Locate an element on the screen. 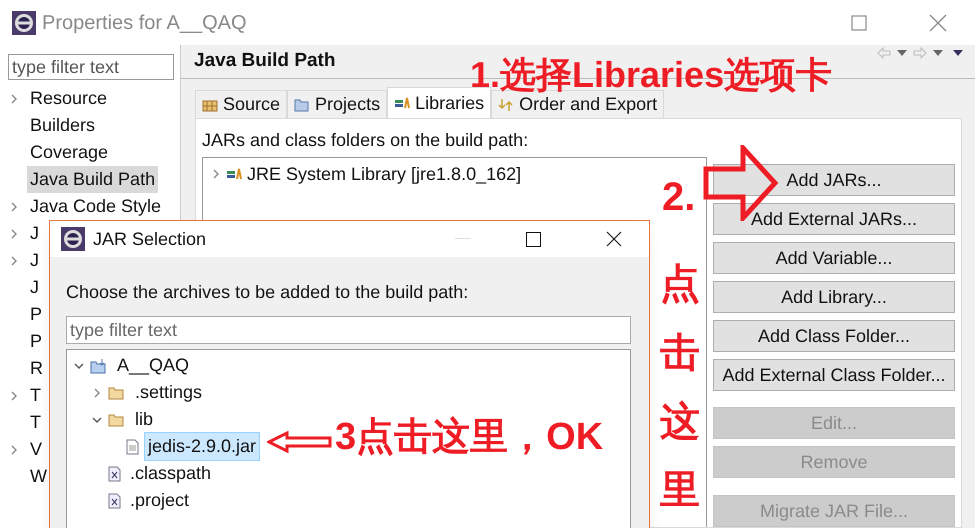 The width and height of the screenshot is (975, 528). sidebar-item: Resource is located at coordinates (68, 98).